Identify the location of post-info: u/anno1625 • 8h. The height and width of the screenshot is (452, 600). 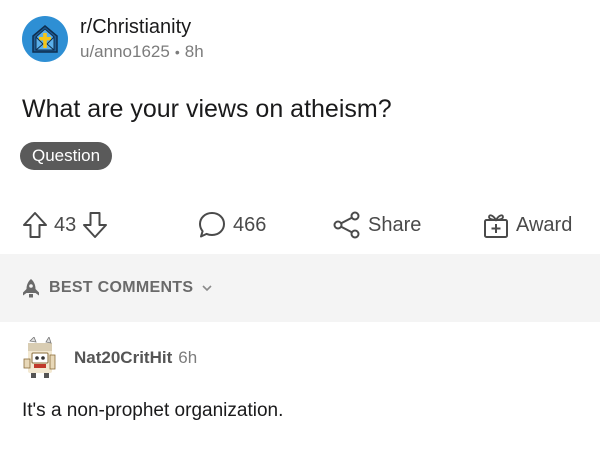
(142, 52).